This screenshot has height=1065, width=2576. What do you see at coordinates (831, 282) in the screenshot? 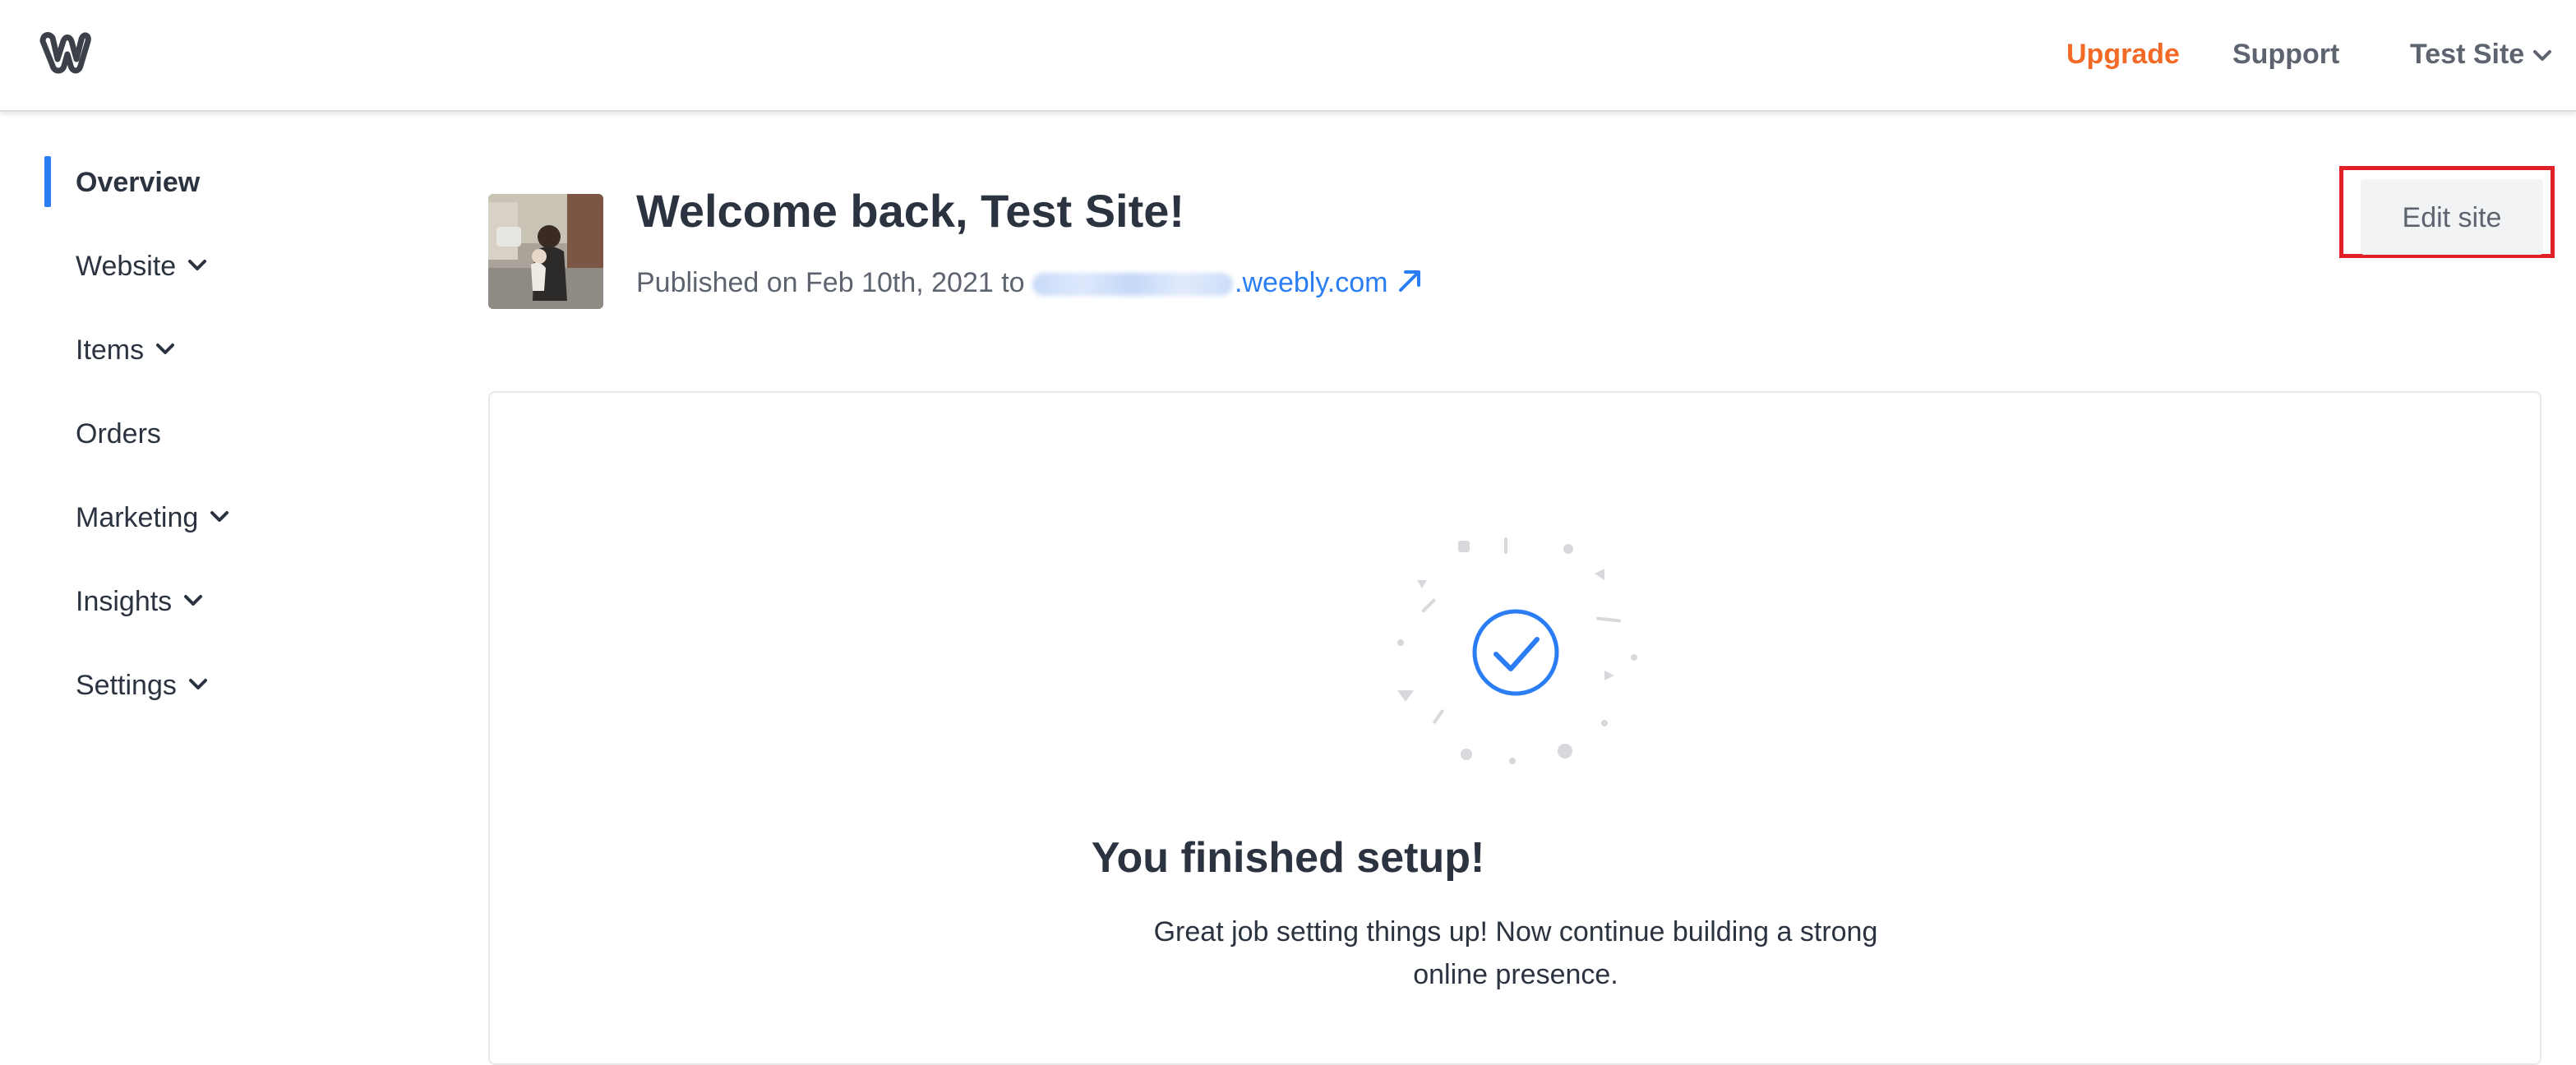
I see `published-prefix: Published on Feb 10th, 2021 to` at bounding box center [831, 282].